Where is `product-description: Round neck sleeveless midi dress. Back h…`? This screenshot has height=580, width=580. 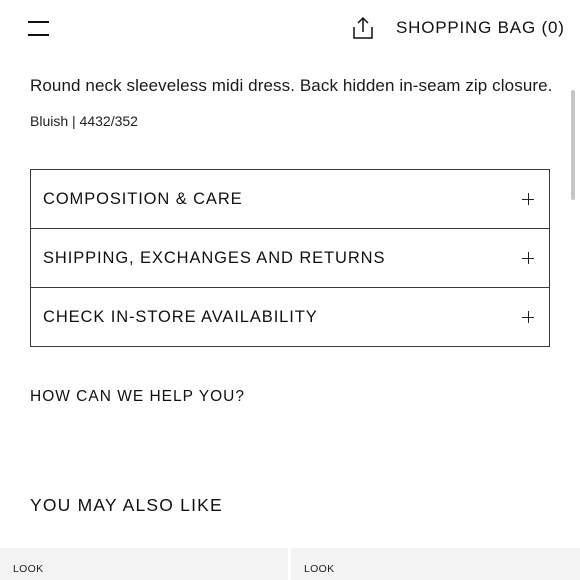
product-description: Round neck sleeveless midi dress. Back h… is located at coordinates (291, 85).